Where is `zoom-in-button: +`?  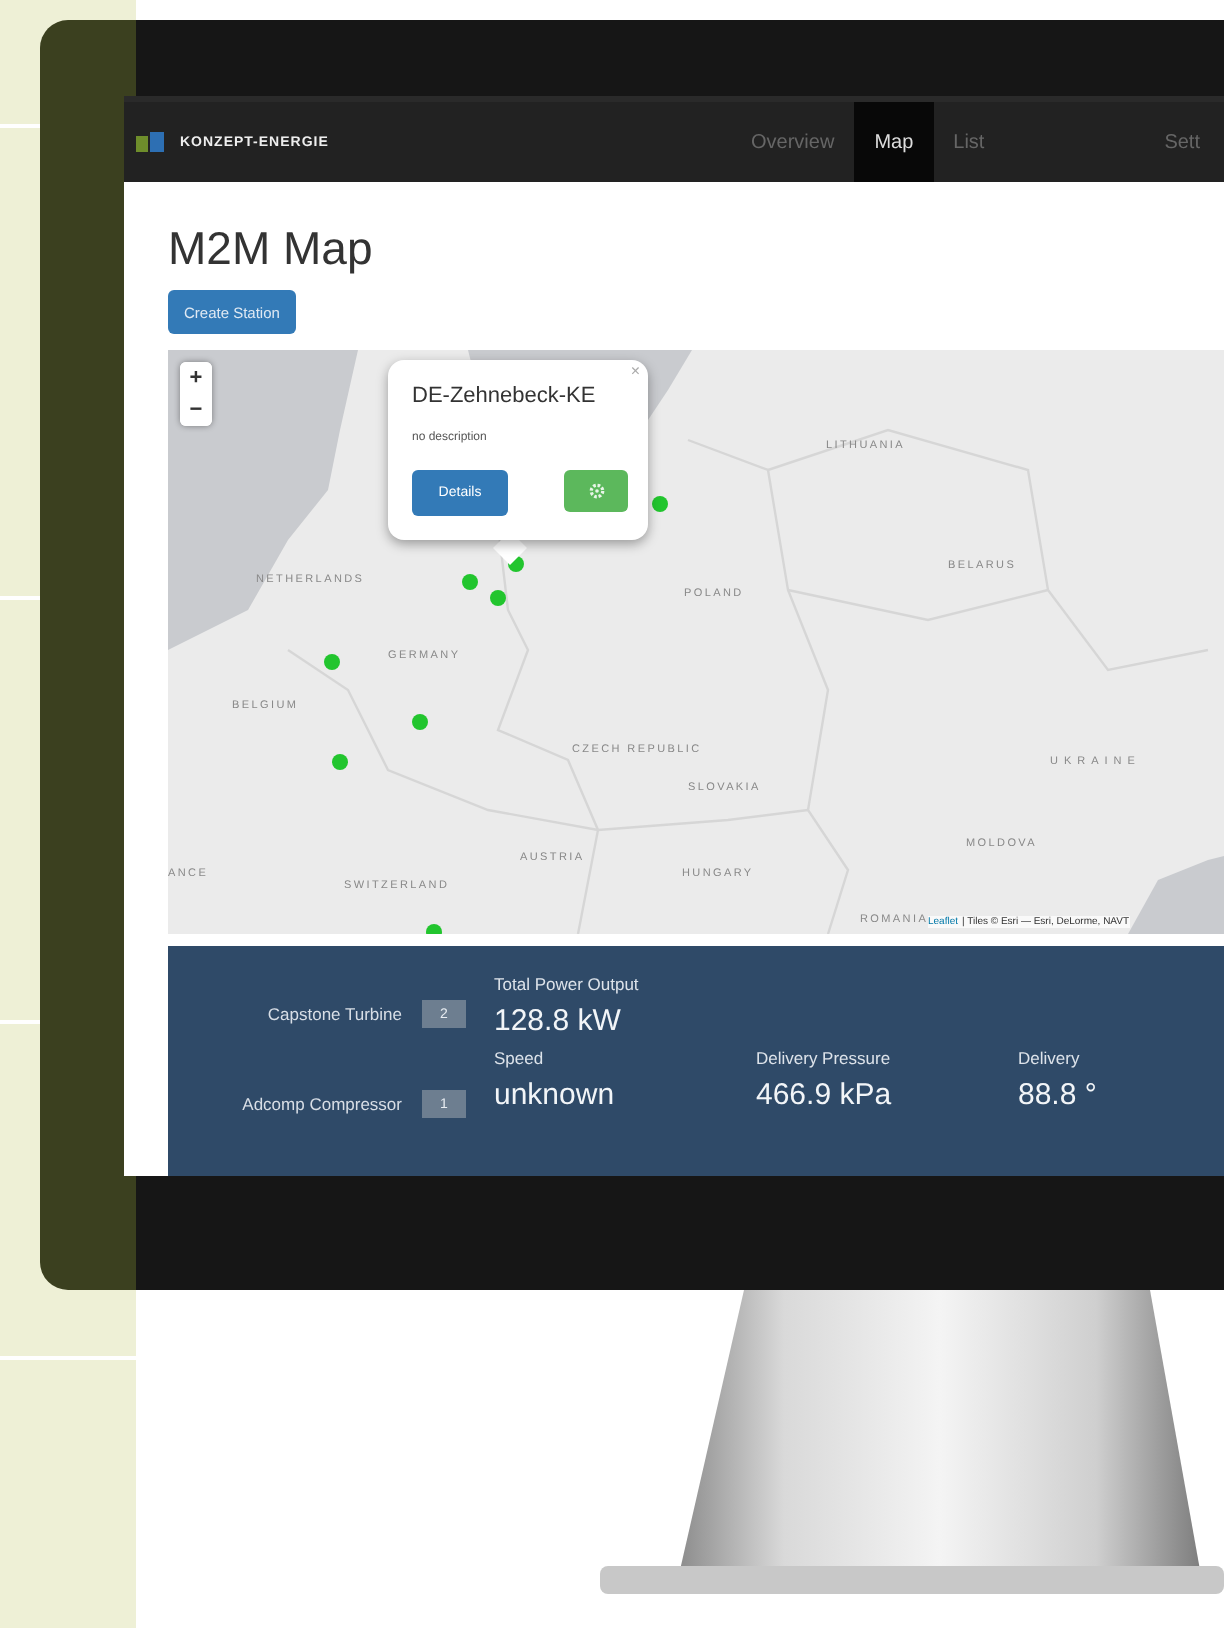
zoom-in-button: + is located at coordinates (196, 378).